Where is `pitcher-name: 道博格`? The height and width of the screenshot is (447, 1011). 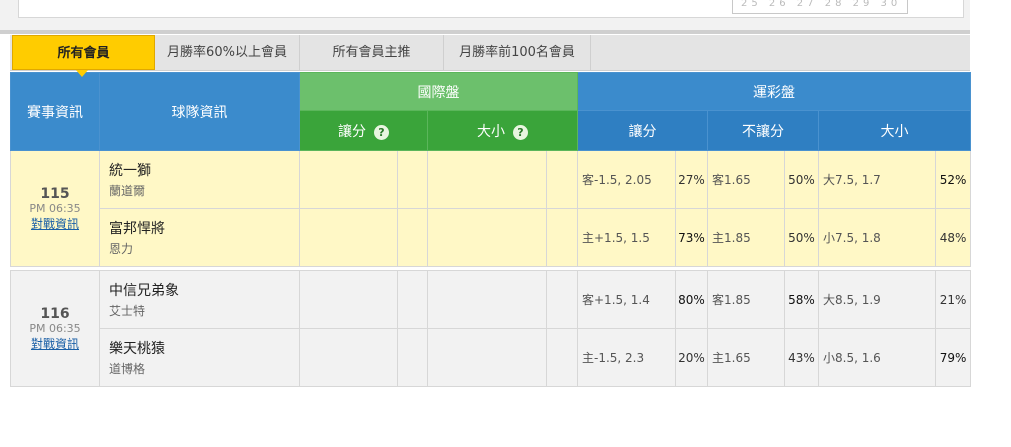
pitcher-name: 道博格 is located at coordinates (127, 369).